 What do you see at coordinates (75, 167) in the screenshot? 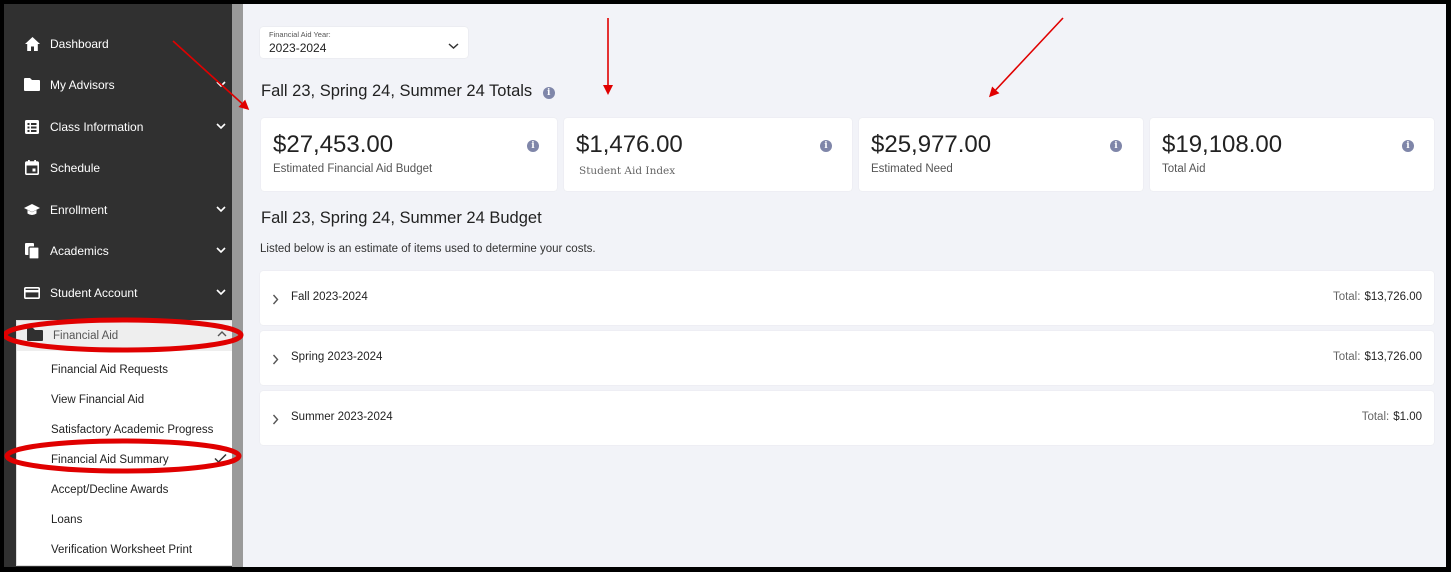
I see `sidebar-item-label: Schedule` at bounding box center [75, 167].